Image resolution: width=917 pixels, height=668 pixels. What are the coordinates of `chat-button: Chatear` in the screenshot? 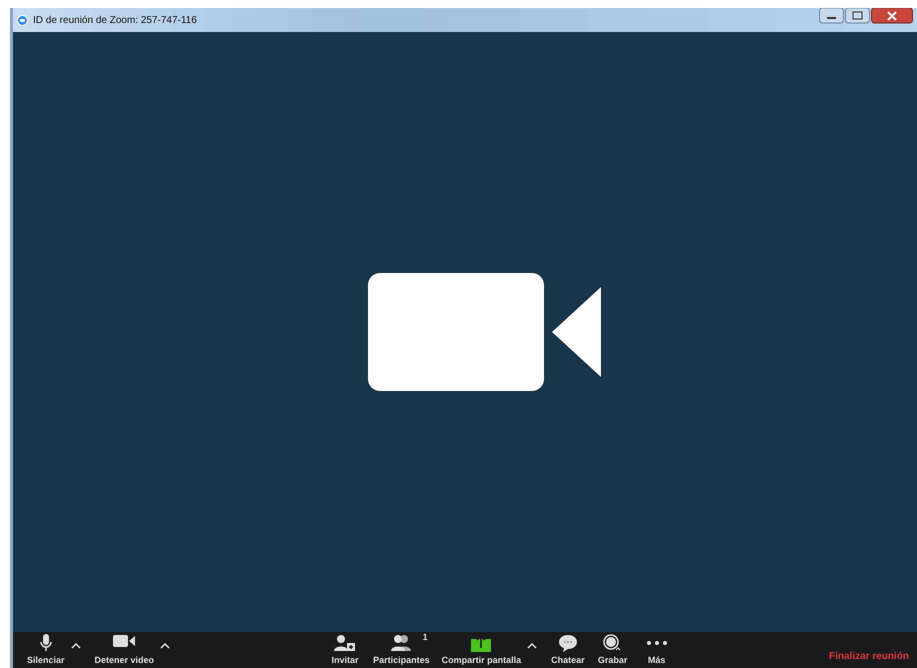 It's located at (568, 650).